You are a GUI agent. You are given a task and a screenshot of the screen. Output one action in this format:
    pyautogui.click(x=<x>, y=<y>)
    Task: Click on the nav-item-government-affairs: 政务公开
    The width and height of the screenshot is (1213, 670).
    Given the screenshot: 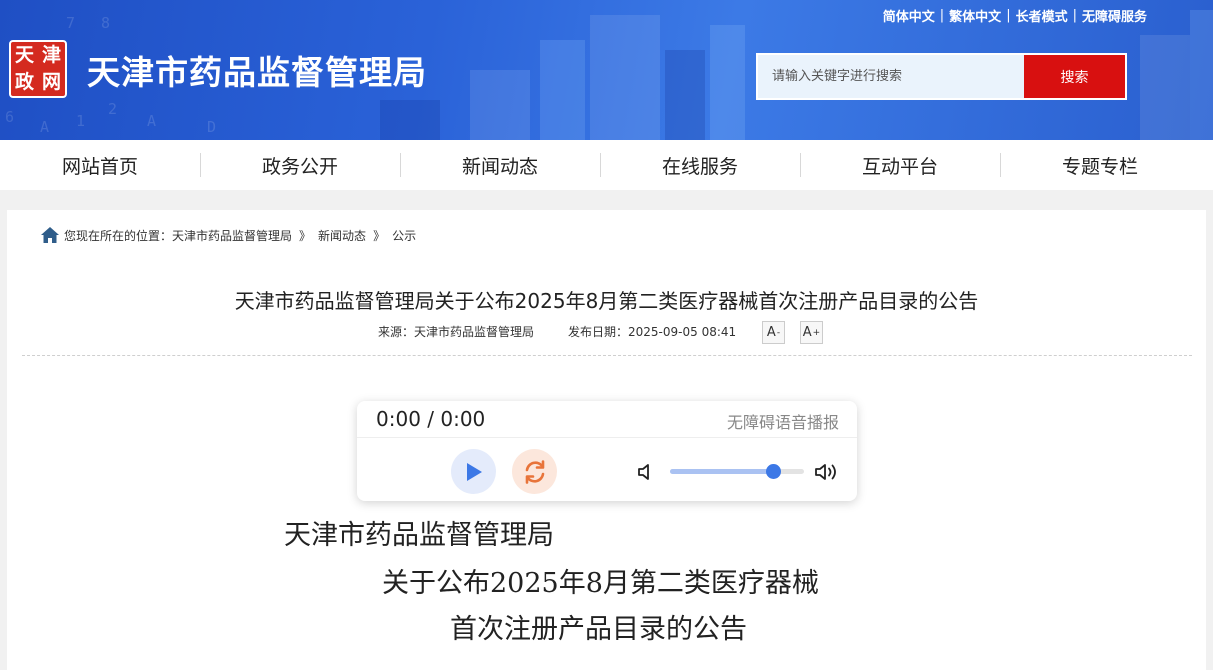 What is the action you would take?
    pyautogui.click(x=300, y=165)
    